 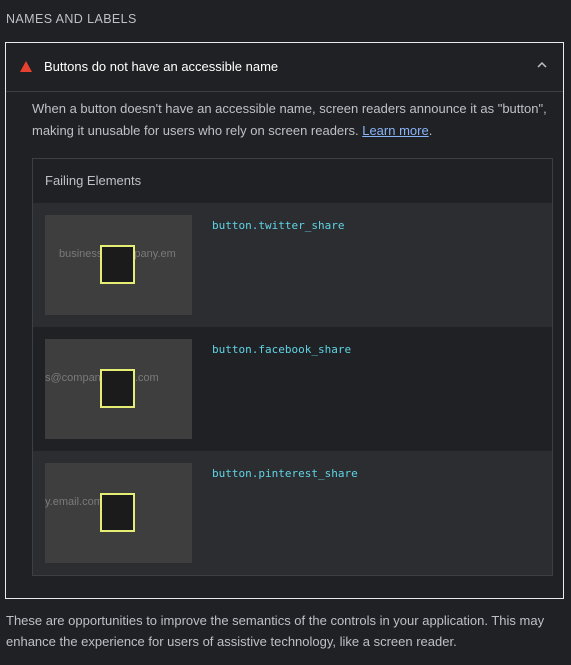 What do you see at coordinates (161, 66) in the screenshot?
I see `audit-title: Buttons do not have an accessible name` at bounding box center [161, 66].